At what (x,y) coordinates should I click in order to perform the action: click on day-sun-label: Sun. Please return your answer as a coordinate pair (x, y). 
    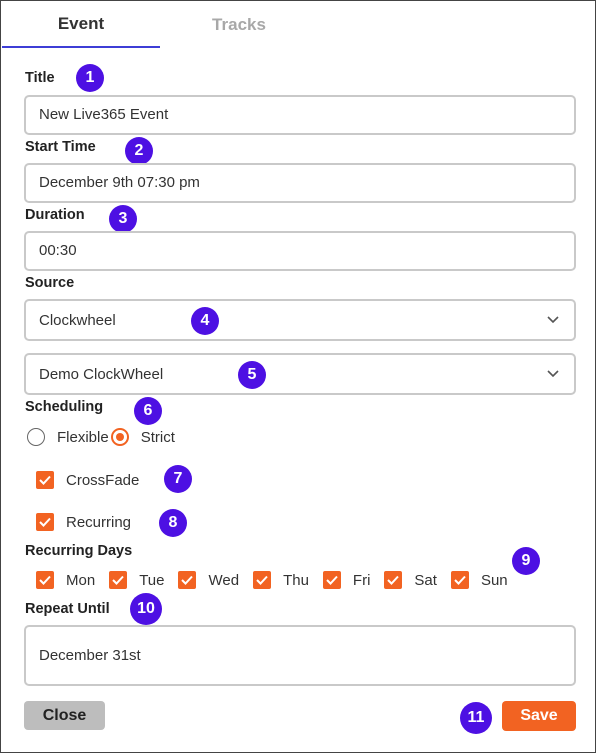
    Looking at the image, I should click on (494, 580).